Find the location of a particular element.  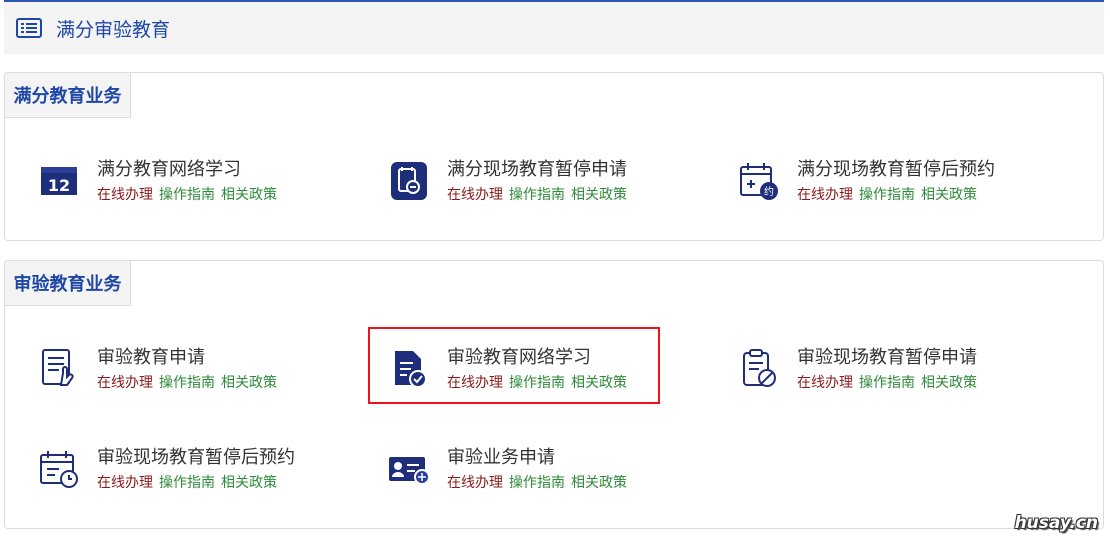

highlight-box is located at coordinates (514, 365).